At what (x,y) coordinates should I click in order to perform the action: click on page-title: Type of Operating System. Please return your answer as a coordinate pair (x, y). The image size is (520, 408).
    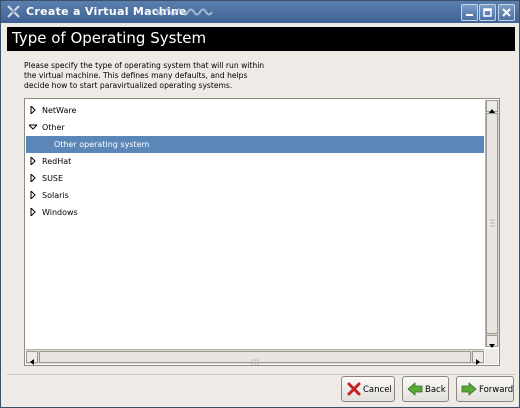
    Looking at the image, I should click on (109, 38).